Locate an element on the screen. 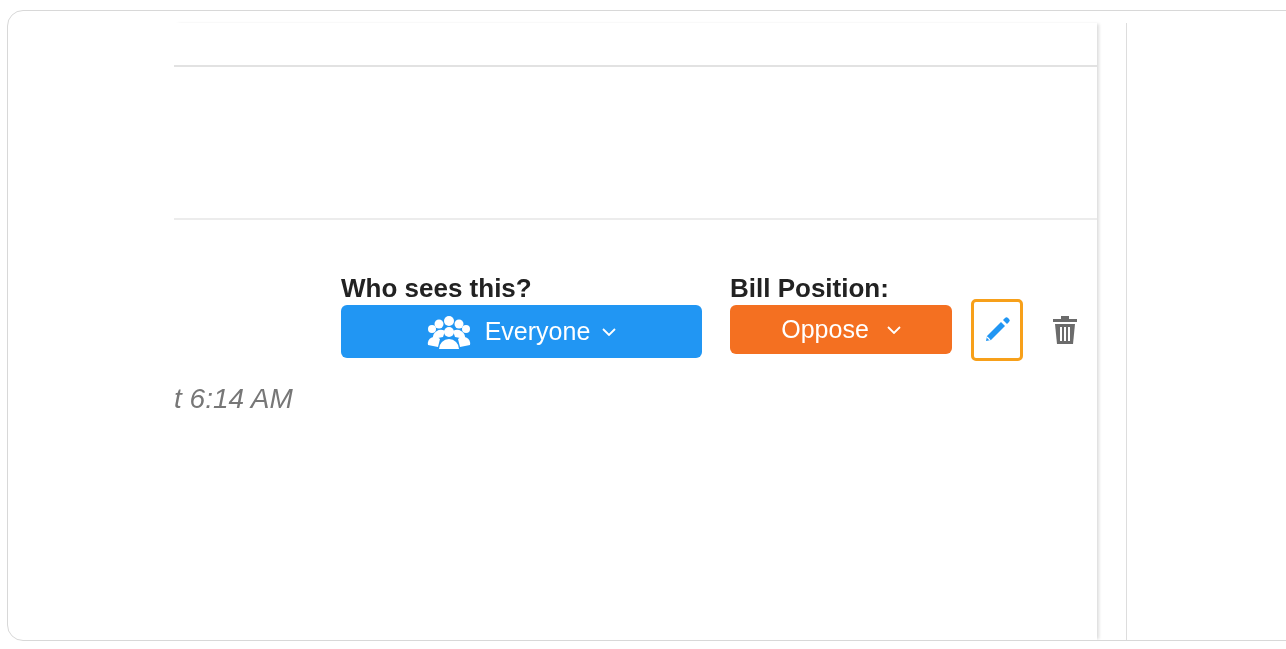 Image resolution: width=1286 pixels, height=649 pixels. field-label: Bill Position: is located at coordinates (809, 288).